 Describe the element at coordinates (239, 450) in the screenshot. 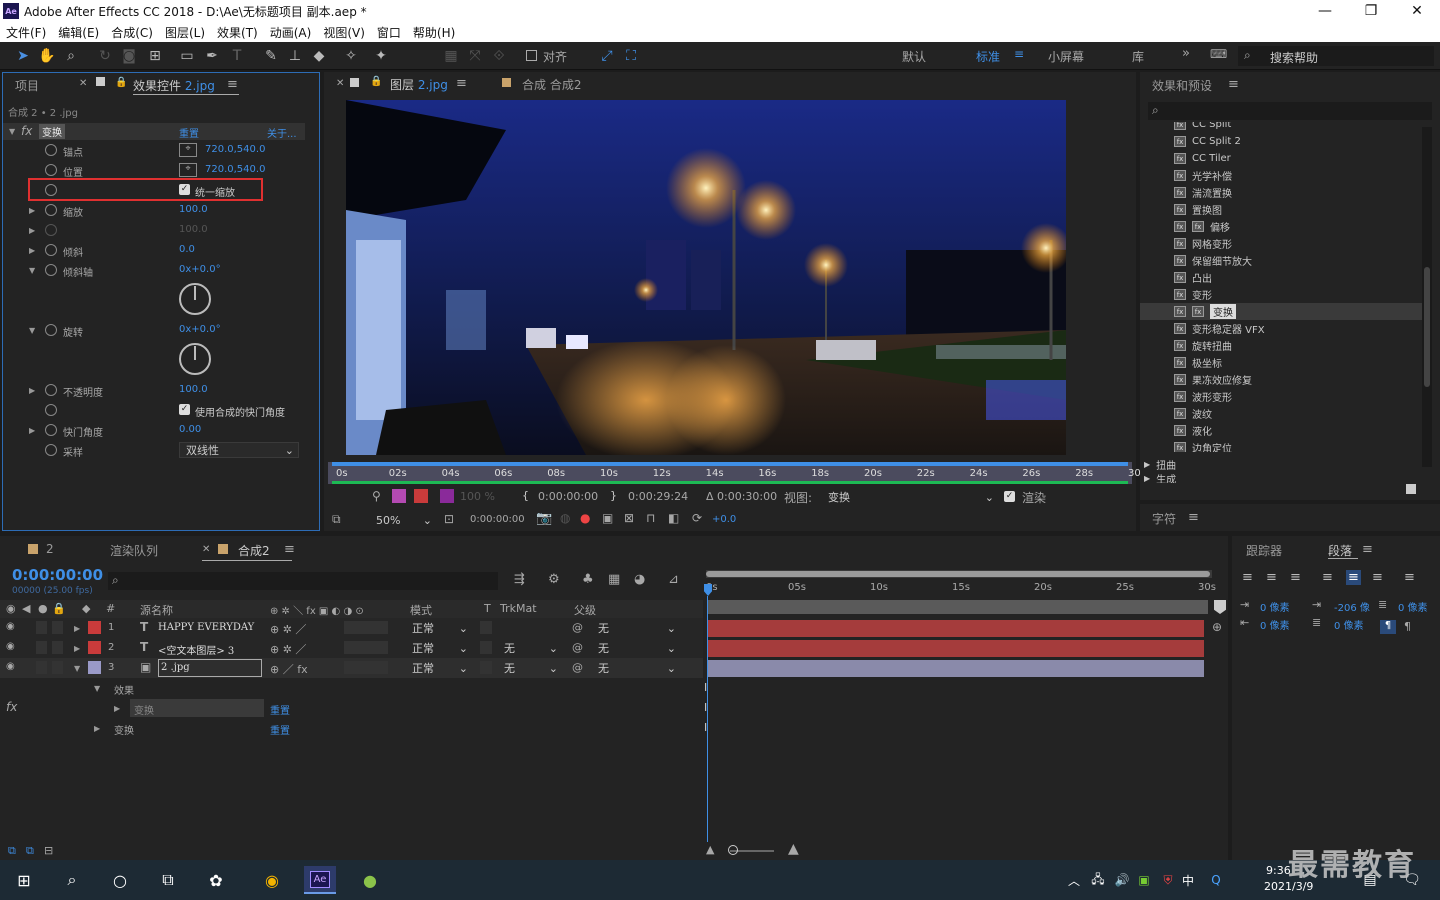

I see `sampling-dropdown: 双线性 ⌄` at that location.